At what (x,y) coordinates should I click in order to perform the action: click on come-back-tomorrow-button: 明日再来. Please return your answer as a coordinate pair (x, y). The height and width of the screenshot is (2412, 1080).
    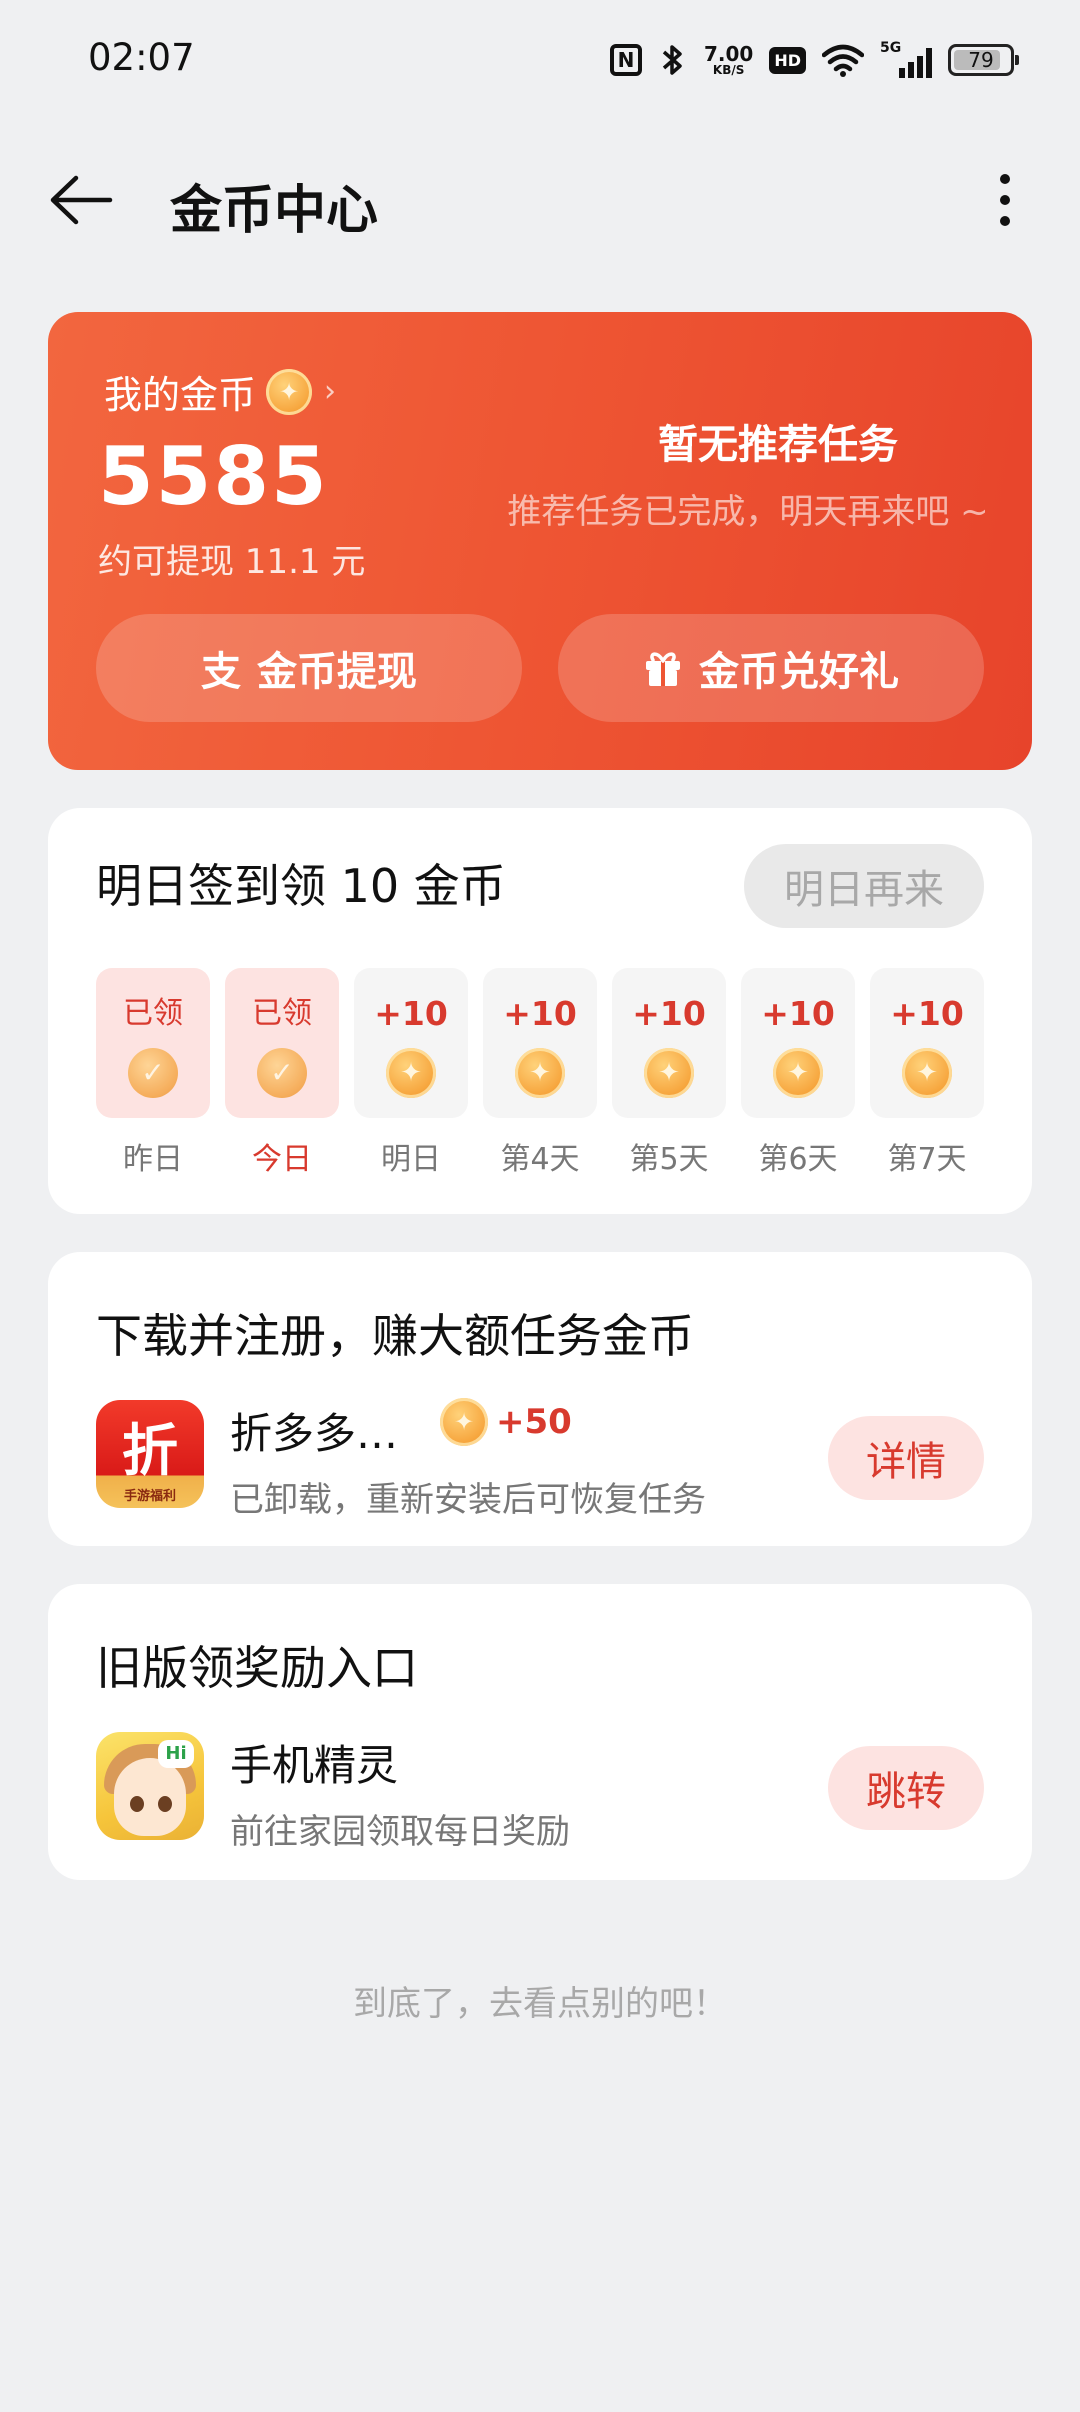
    Looking at the image, I should click on (864, 886).